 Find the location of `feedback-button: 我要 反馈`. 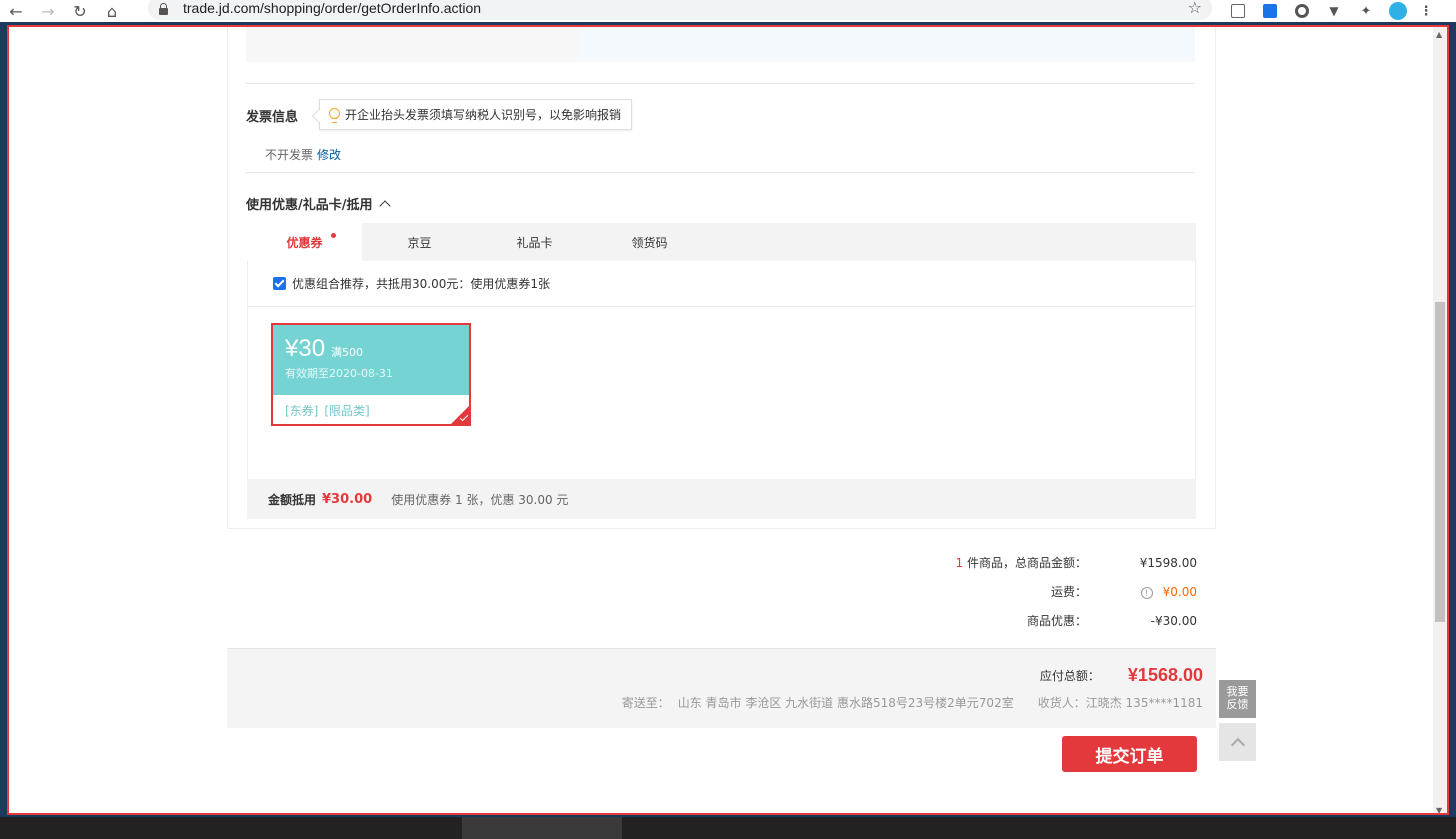

feedback-button: 我要 反馈 is located at coordinates (1237, 699).